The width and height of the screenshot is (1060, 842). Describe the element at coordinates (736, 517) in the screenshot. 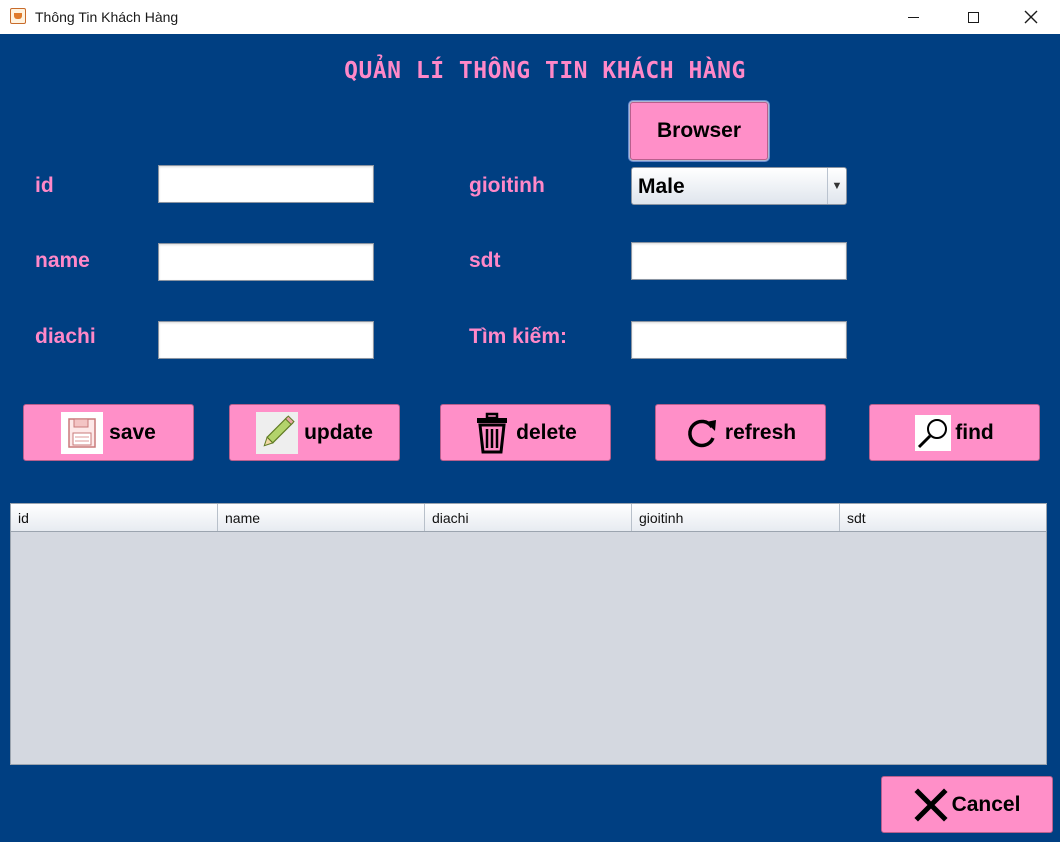

I see `column-header-gioitinh: gioitinh` at that location.